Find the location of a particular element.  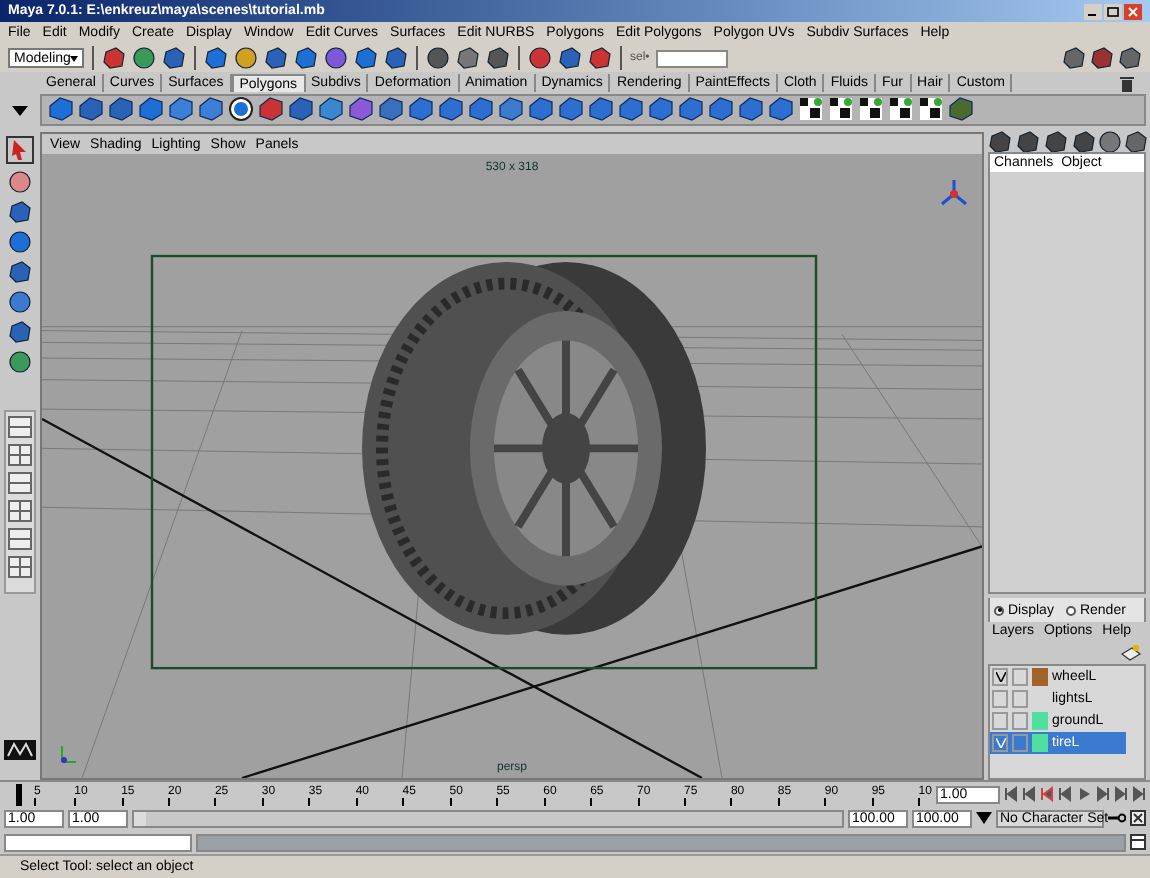

selection-field is located at coordinates (691, 58).